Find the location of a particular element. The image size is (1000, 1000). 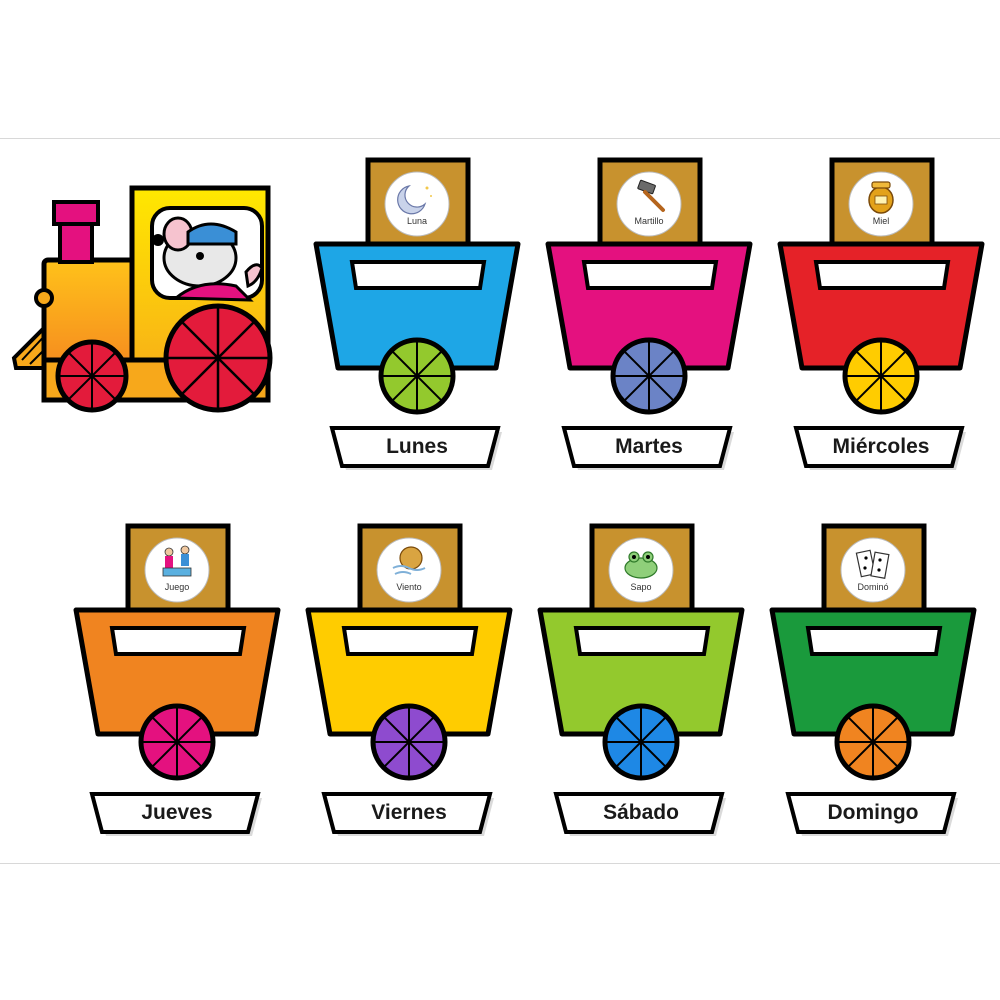

picture-label: Luna is located at coordinates (417, 221).